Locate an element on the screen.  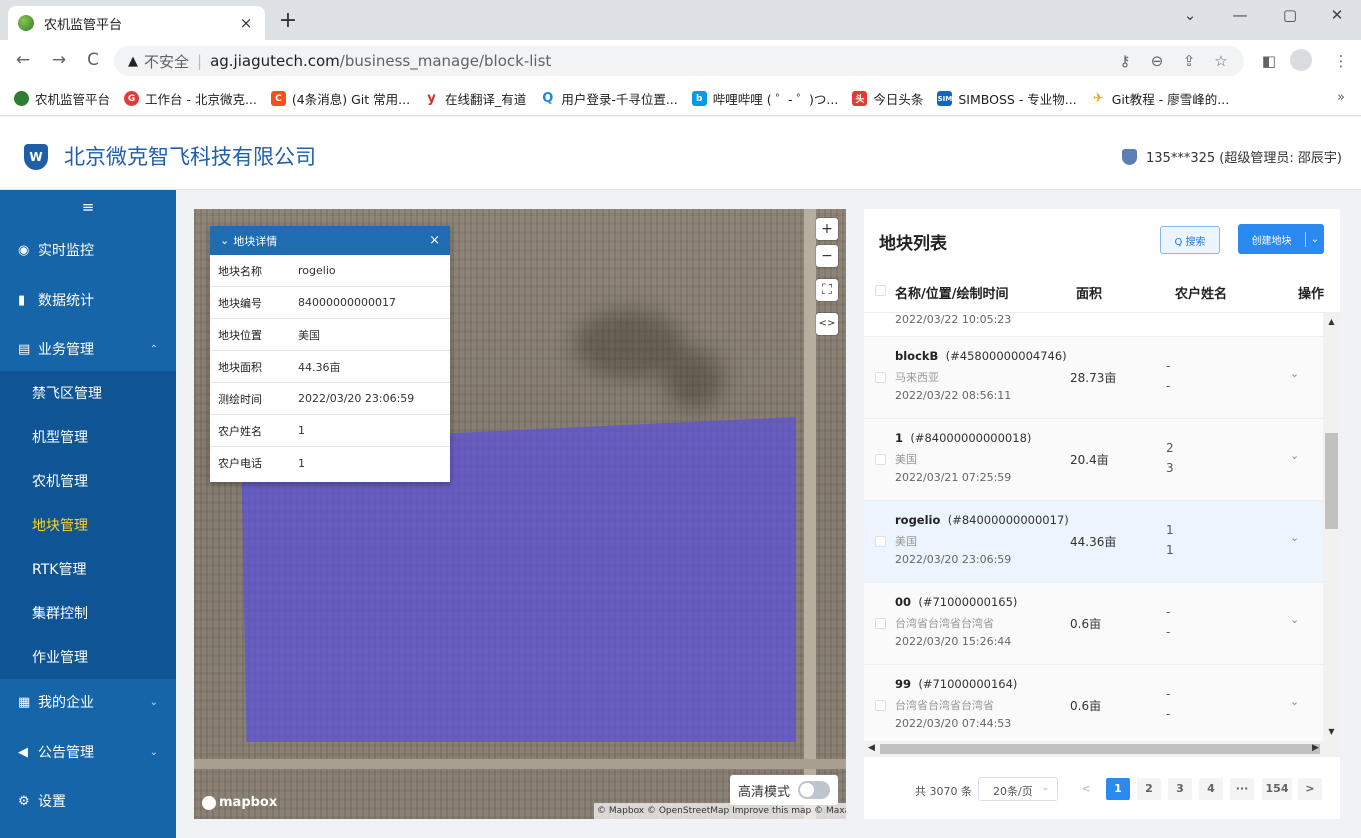
search-button: Q 搜索 is located at coordinates (1190, 240).